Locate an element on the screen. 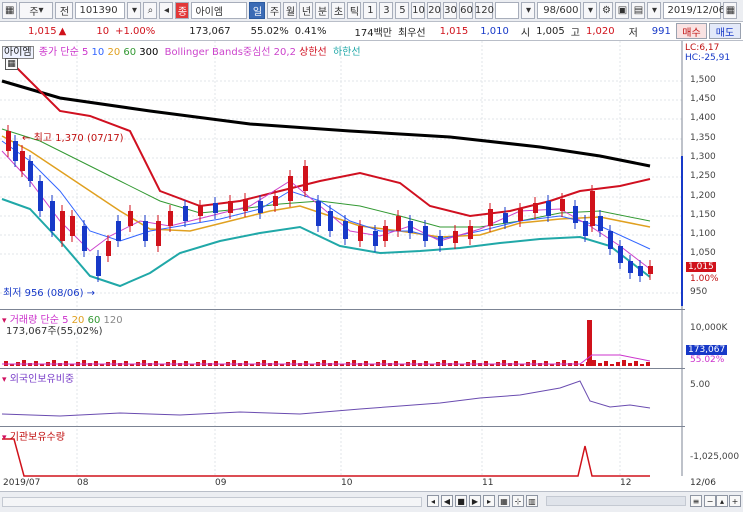  x-tick-08: 08 is located at coordinates (83, 483).